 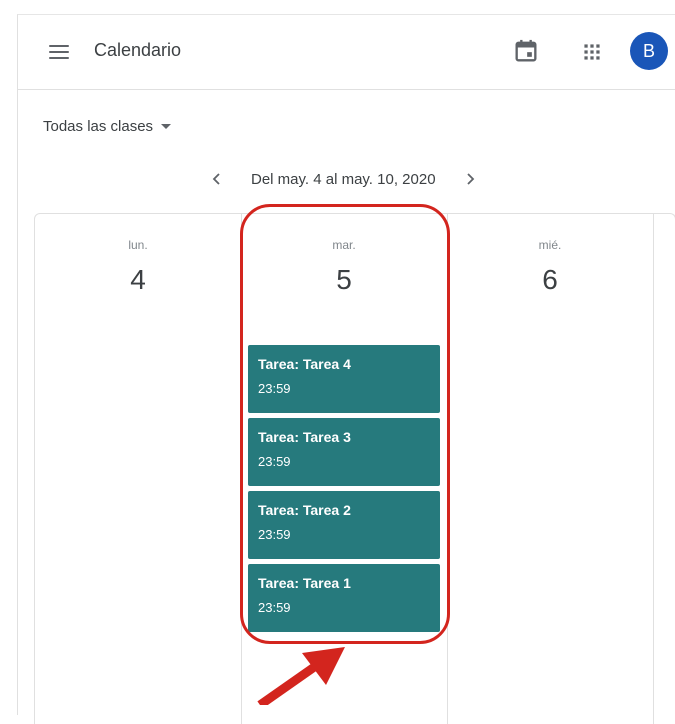 What do you see at coordinates (301, 676) in the screenshot?
I see `annotation-arrow-icon` at bounding box center [301, 676].